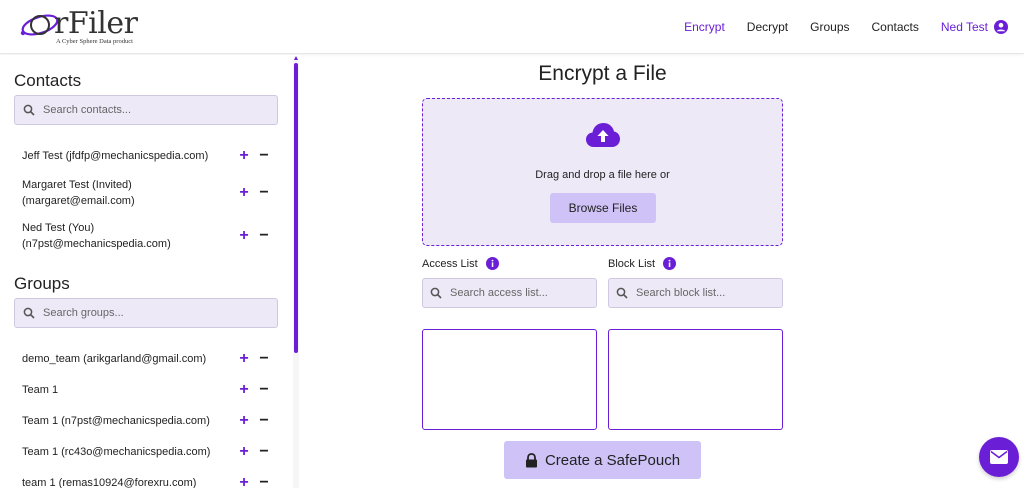  I want to click on nav-user-menu: Ned Test, so click(974, 27).